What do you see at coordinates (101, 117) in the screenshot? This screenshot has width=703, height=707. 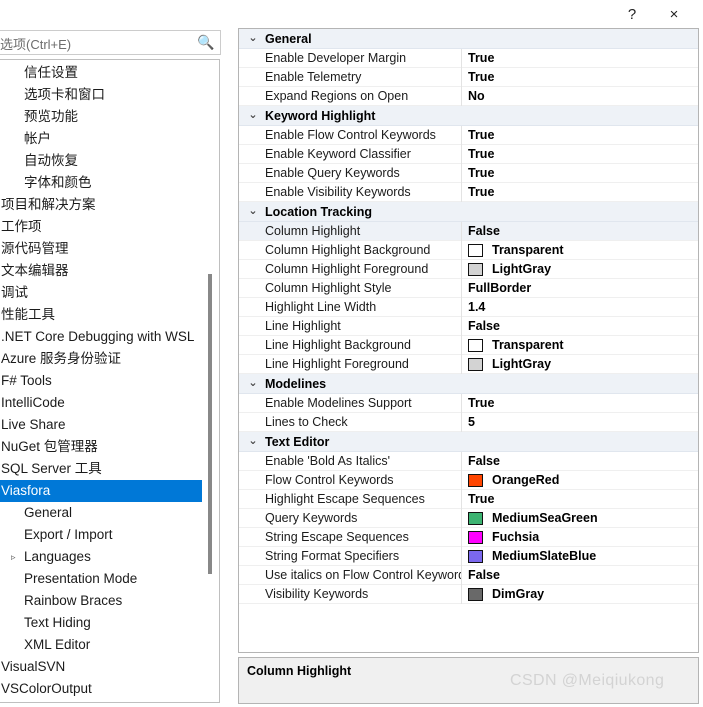 I see `sidebar-item: 预览功能` at bounding box center [101, 117].